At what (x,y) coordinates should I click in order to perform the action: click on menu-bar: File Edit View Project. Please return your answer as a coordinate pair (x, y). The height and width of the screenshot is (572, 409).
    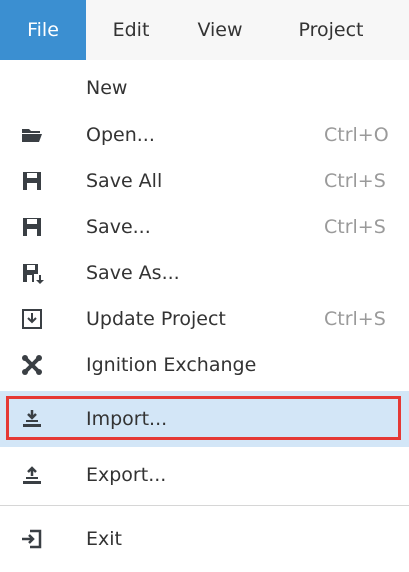
    Looking at the image, I should click on (204, 30).